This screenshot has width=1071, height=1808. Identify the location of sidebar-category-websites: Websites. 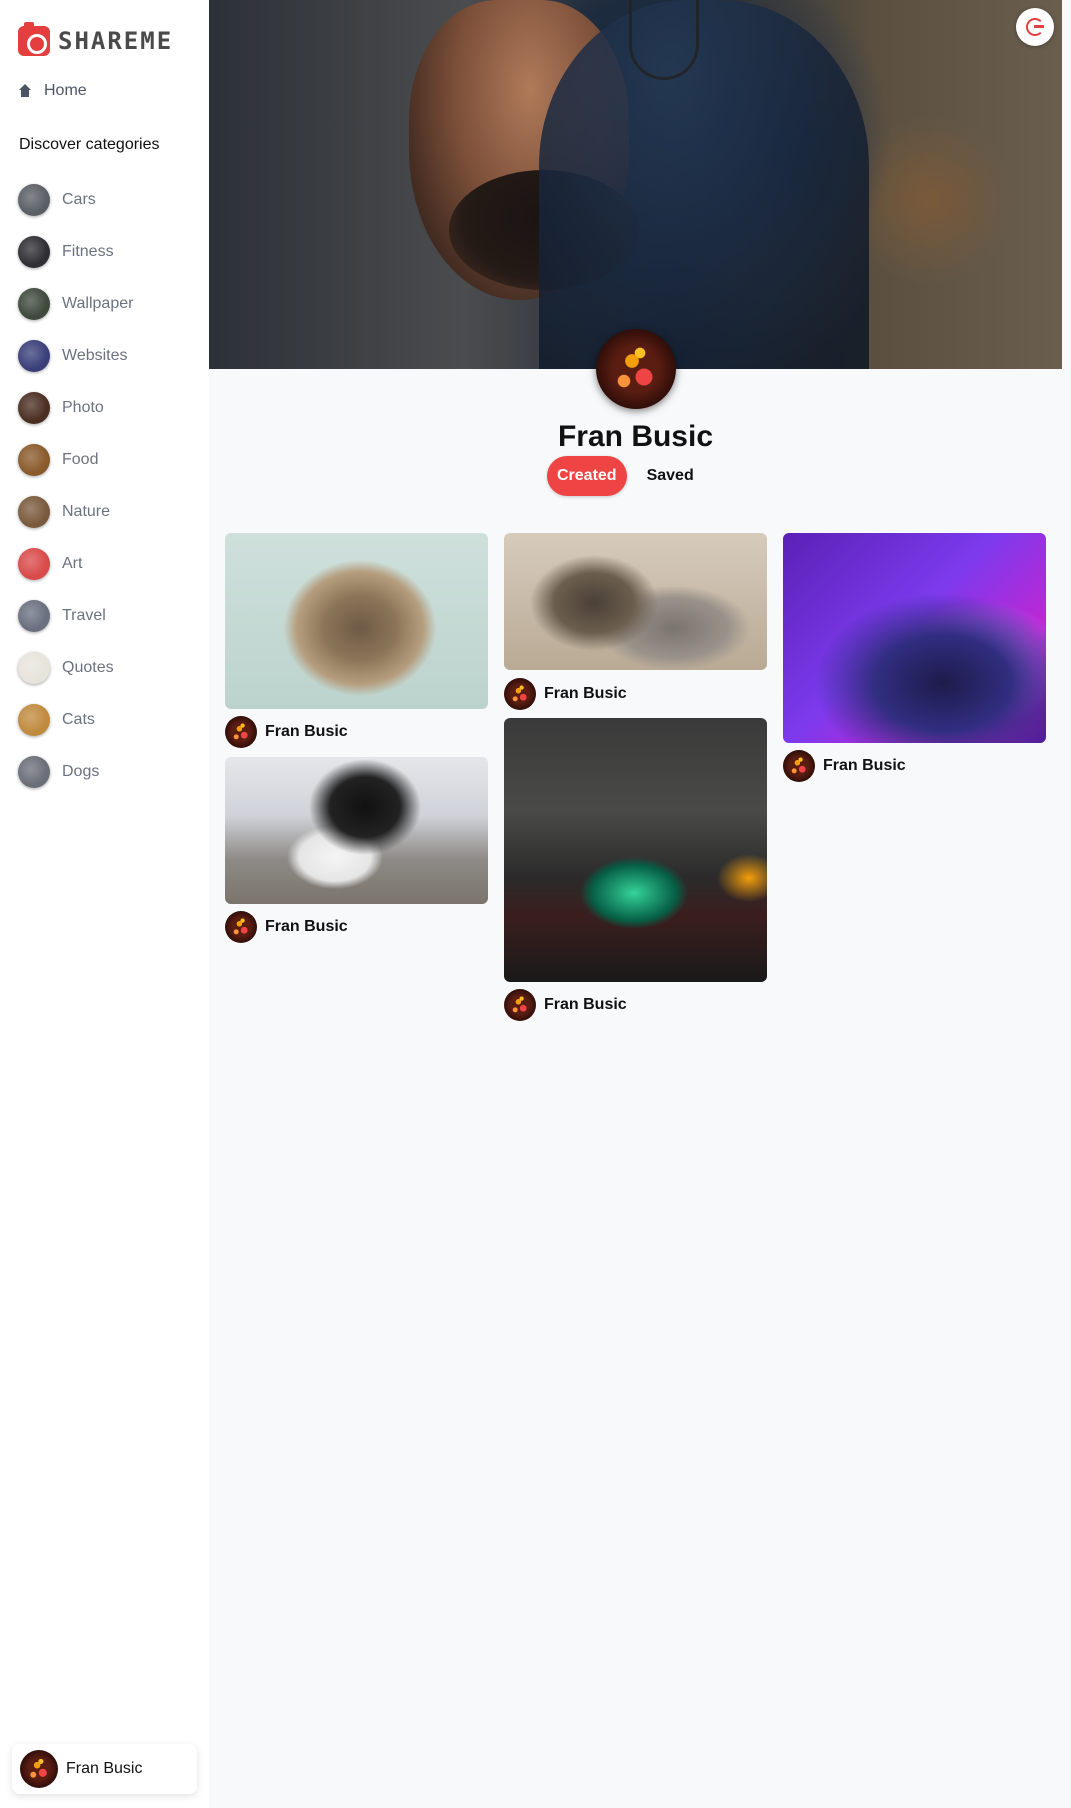
(75, 356).